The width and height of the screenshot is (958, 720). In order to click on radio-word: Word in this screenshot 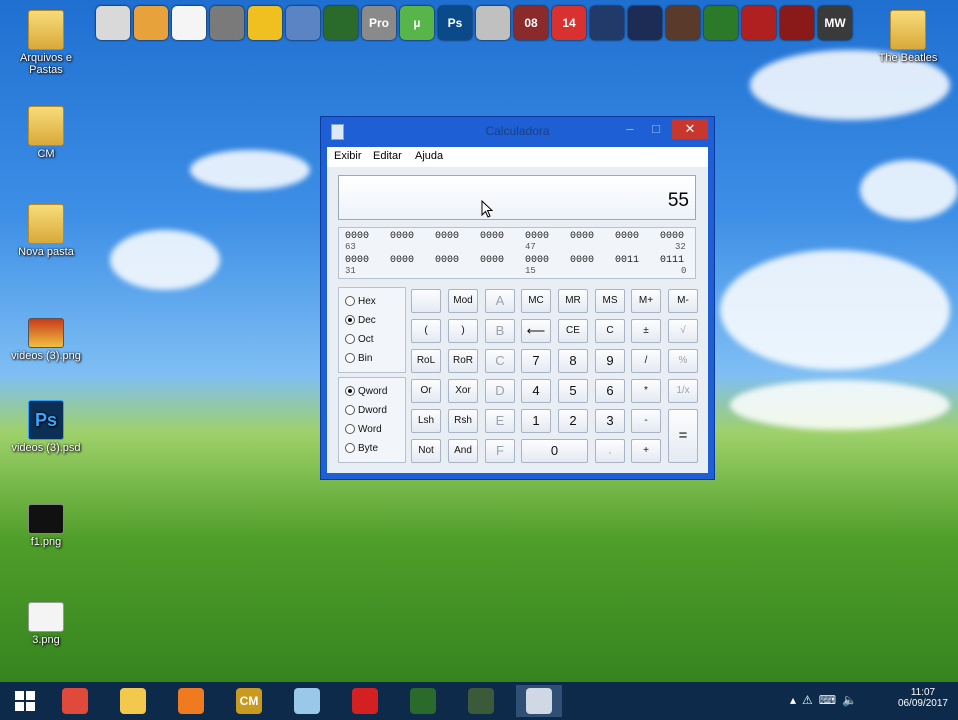, I will do `click(363, 429)`.